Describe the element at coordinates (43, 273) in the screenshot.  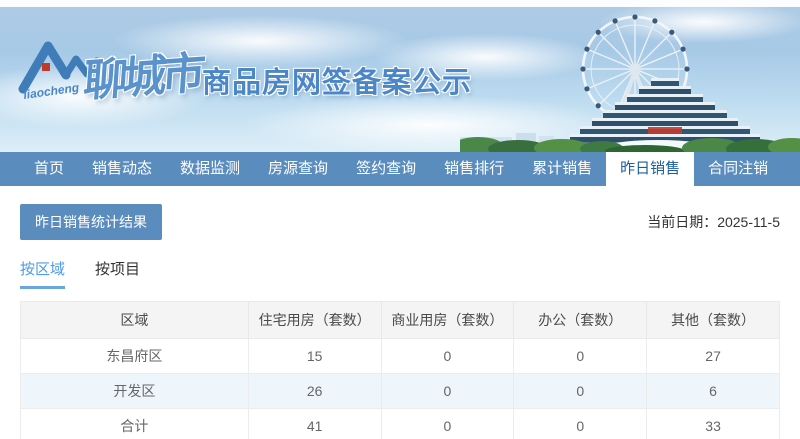
I see `tab-by-region: 按区域` at that location.